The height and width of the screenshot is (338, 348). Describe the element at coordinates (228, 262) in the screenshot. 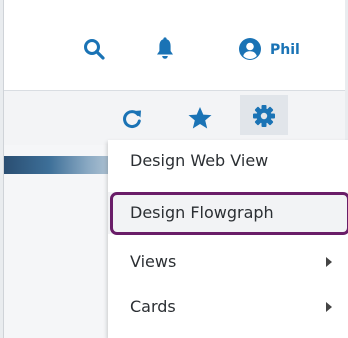

I see `menu-item-views: Views` at that location.